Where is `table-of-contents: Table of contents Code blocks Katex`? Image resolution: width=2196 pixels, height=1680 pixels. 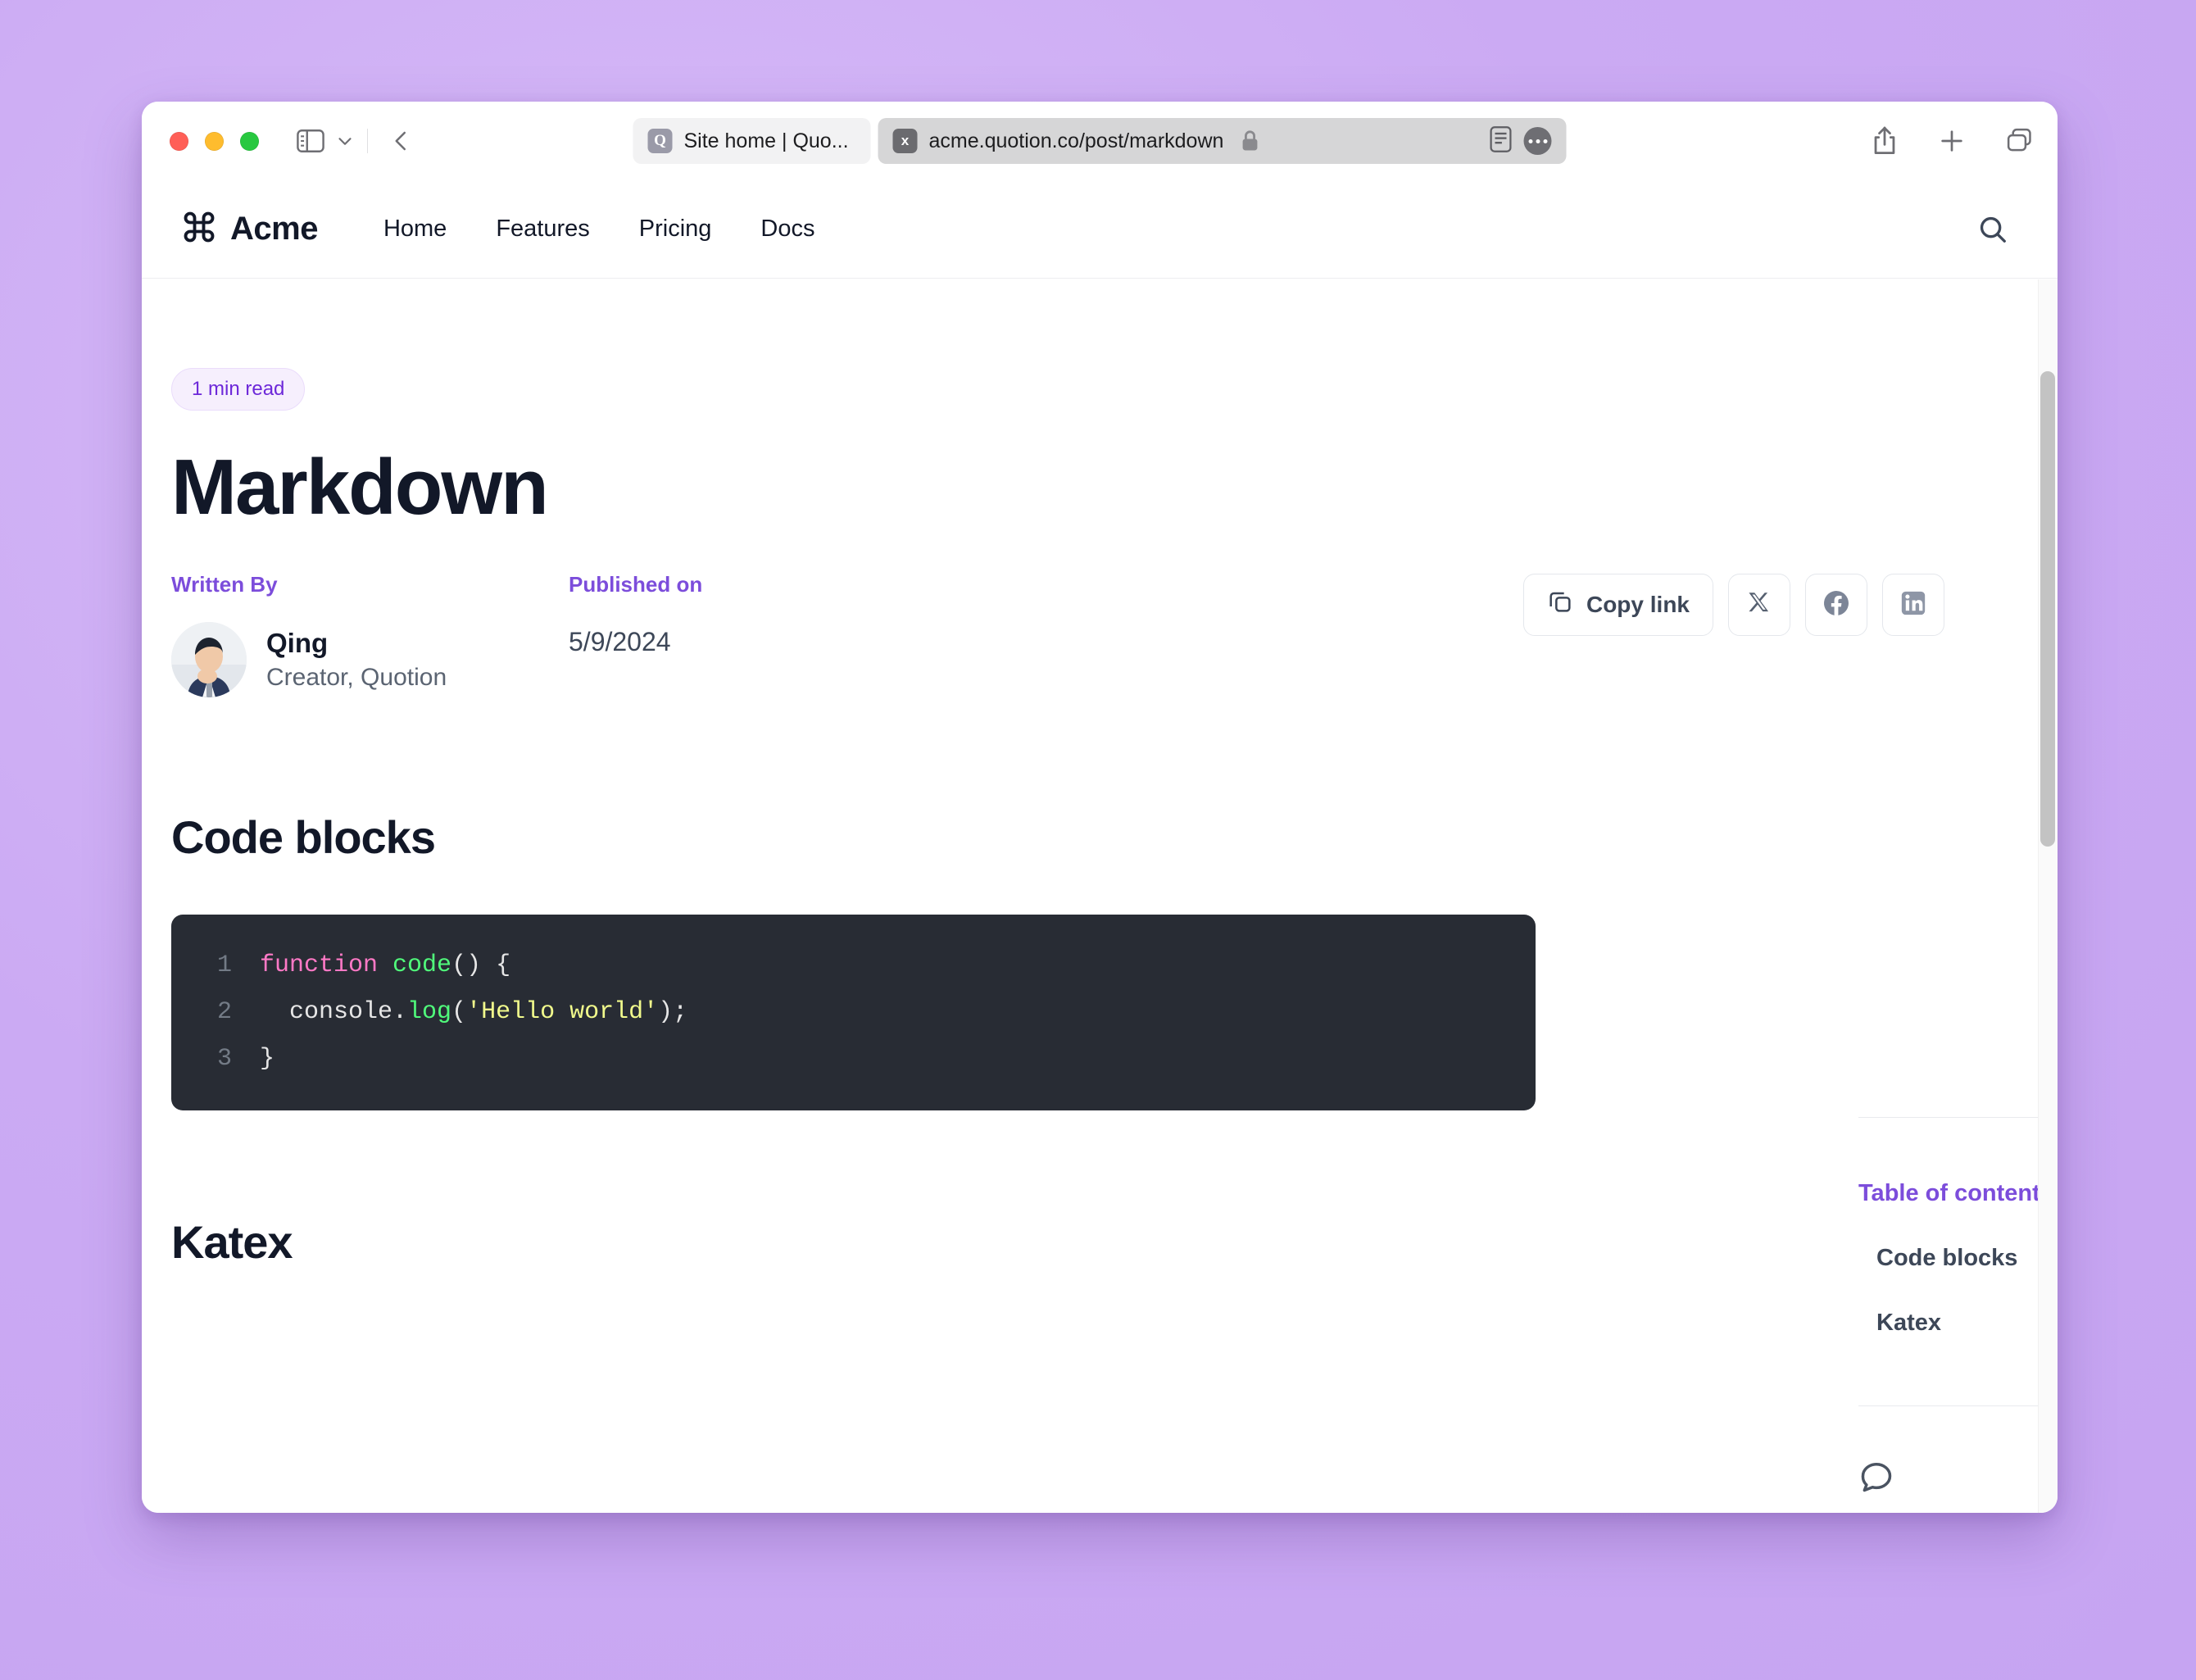 table-of-contents: Table of contents Code blocks Katex is located at coordinates (1958, 1306).